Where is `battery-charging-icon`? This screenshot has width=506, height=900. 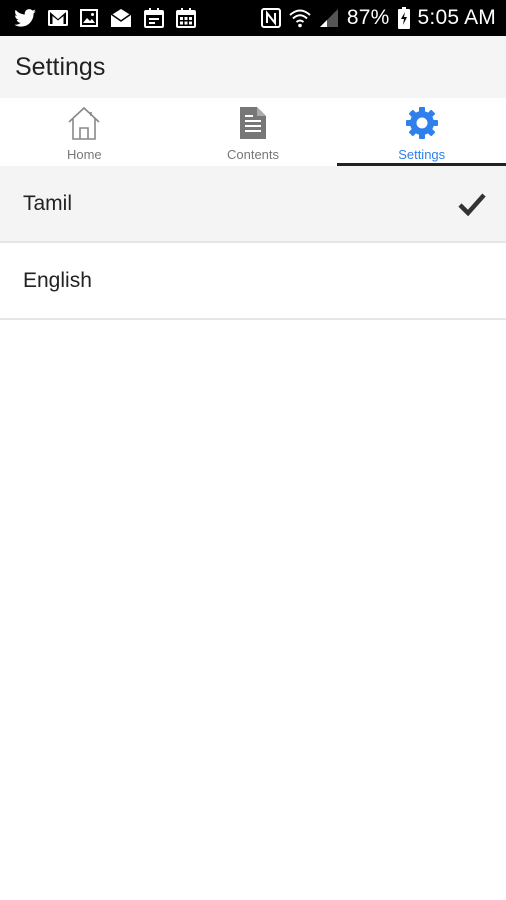 battery-charging-icon is located at coordinates (403, 18).